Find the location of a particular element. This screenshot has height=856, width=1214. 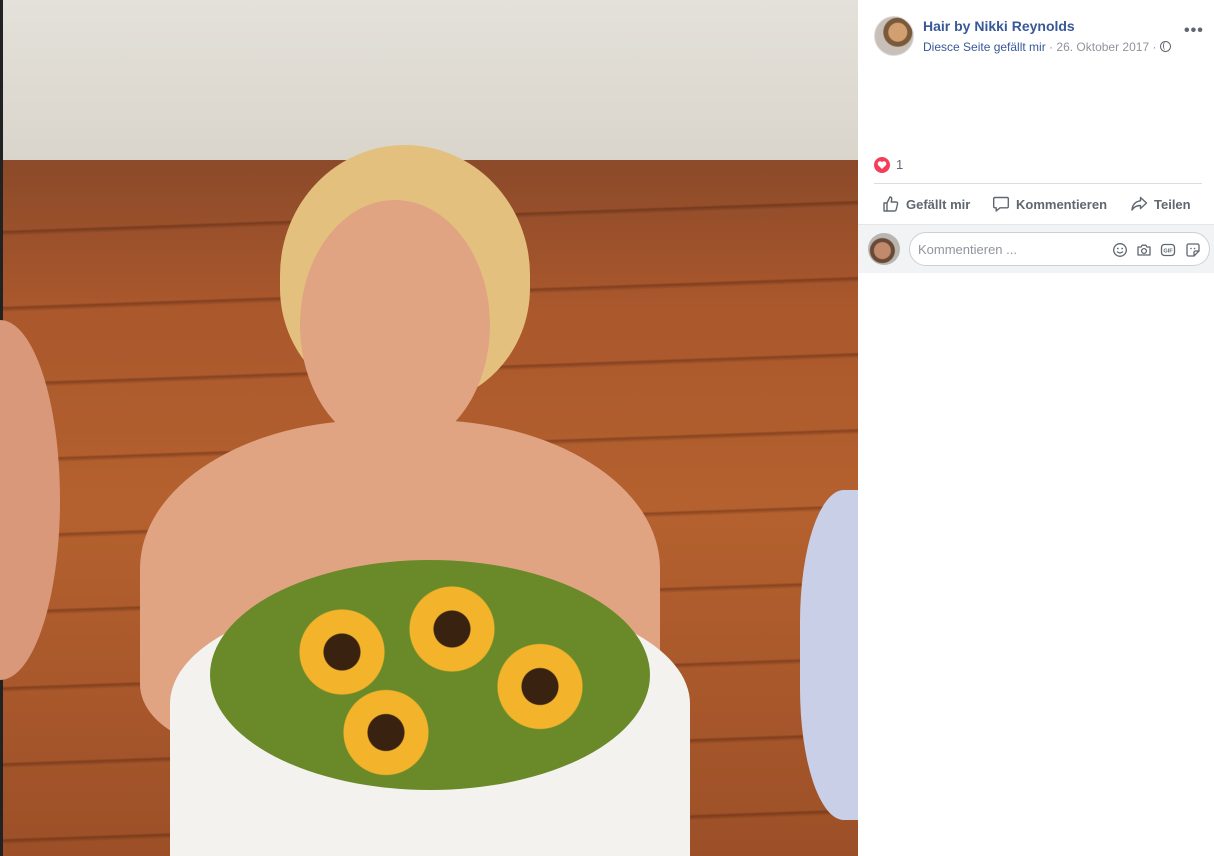

svg-text: GIF is located at coordinates (1168, 252).